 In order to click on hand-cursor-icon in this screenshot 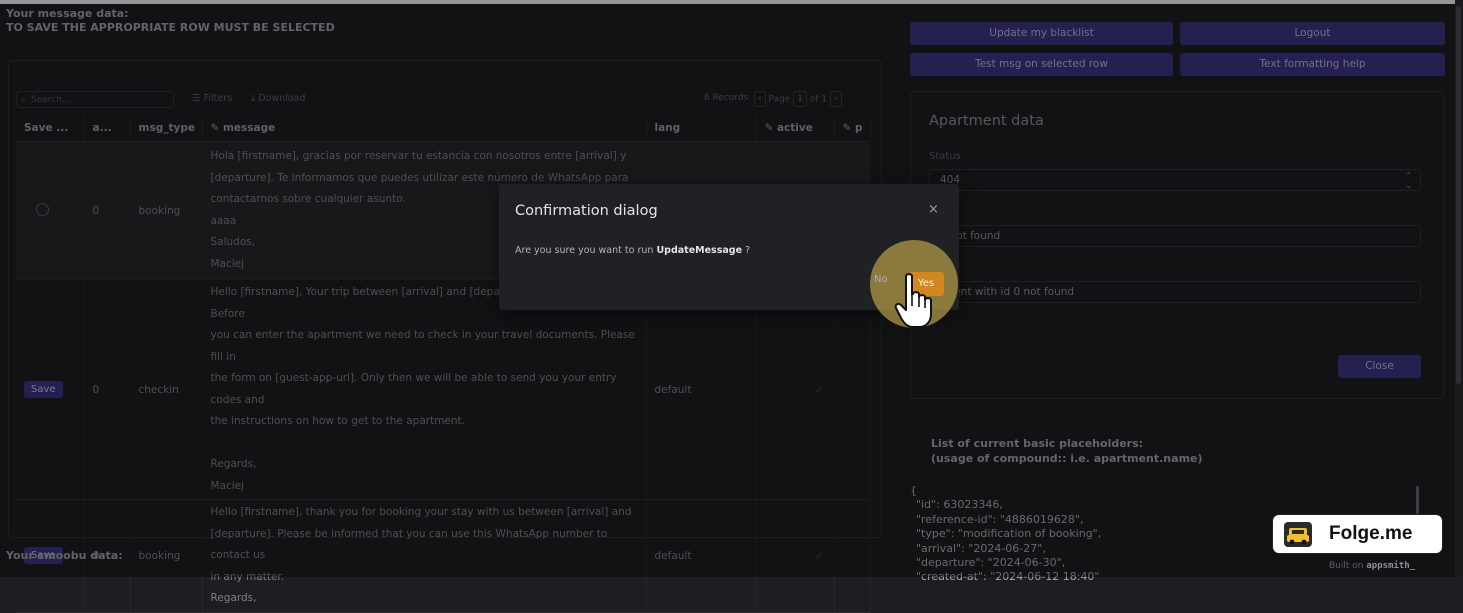, I will do `click(913, 300)`.